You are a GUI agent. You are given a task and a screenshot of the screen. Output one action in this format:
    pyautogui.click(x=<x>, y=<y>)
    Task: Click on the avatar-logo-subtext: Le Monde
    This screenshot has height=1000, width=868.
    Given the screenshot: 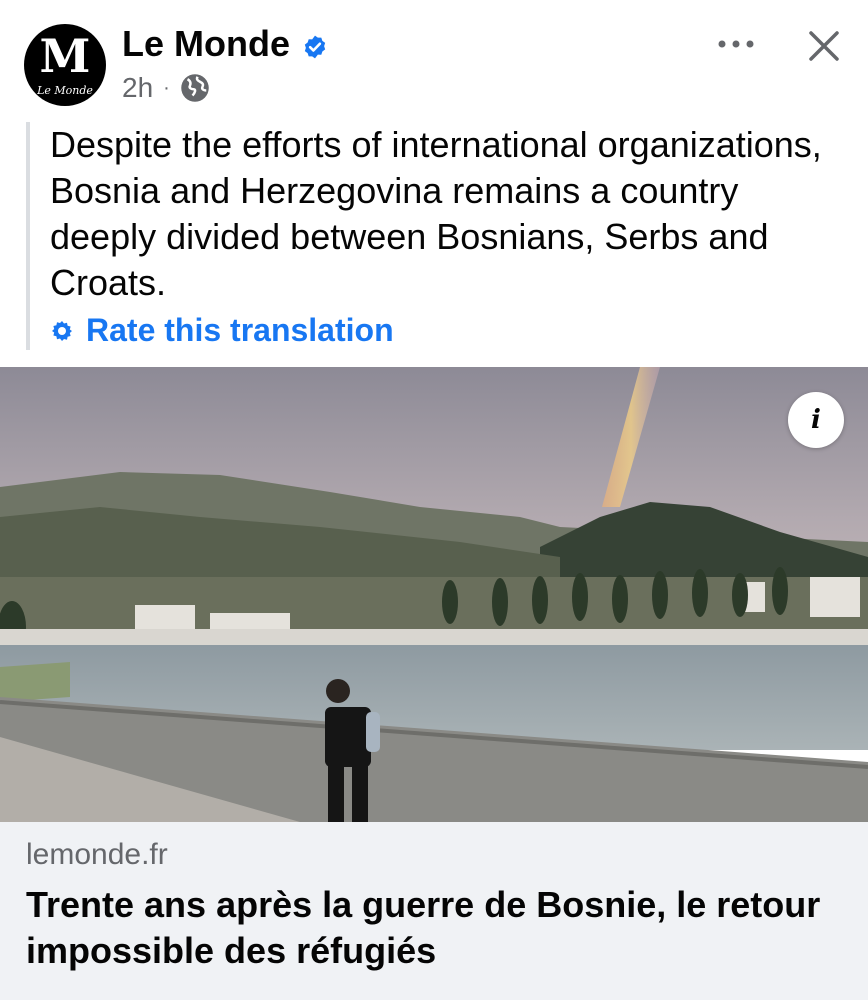 What is the action you would take?
    pyautogui.click(x=65, y=90)
    